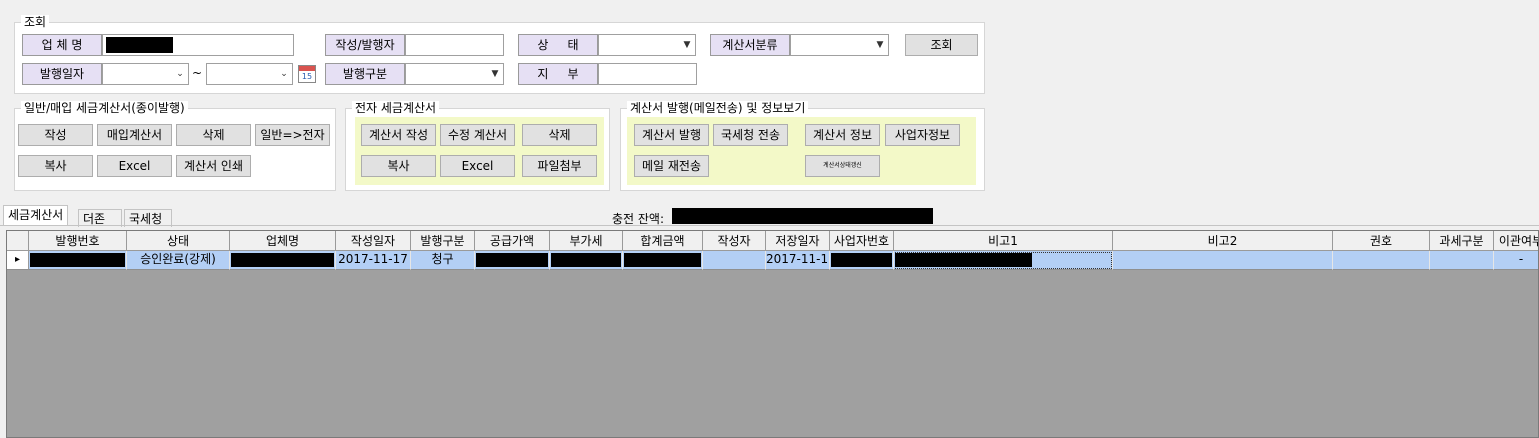  I want to click on delete-button: 삭제, so click(213, 135).